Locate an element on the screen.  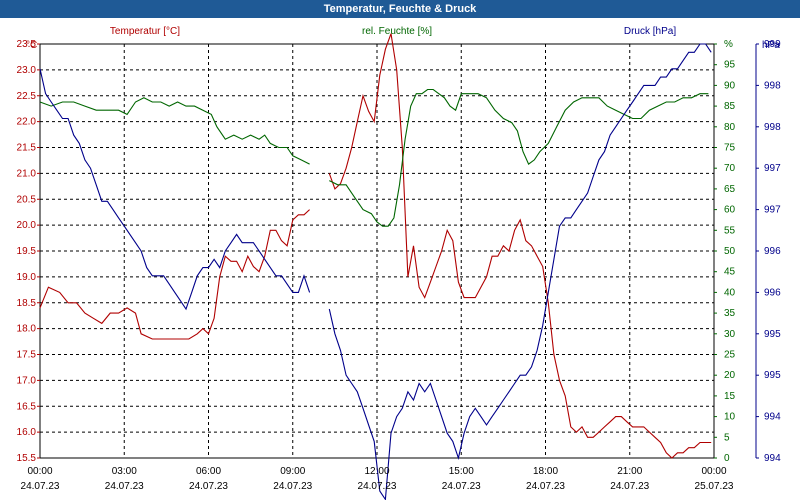
temperature-tick-label: 21.0 is located at coordinates (27, 173).